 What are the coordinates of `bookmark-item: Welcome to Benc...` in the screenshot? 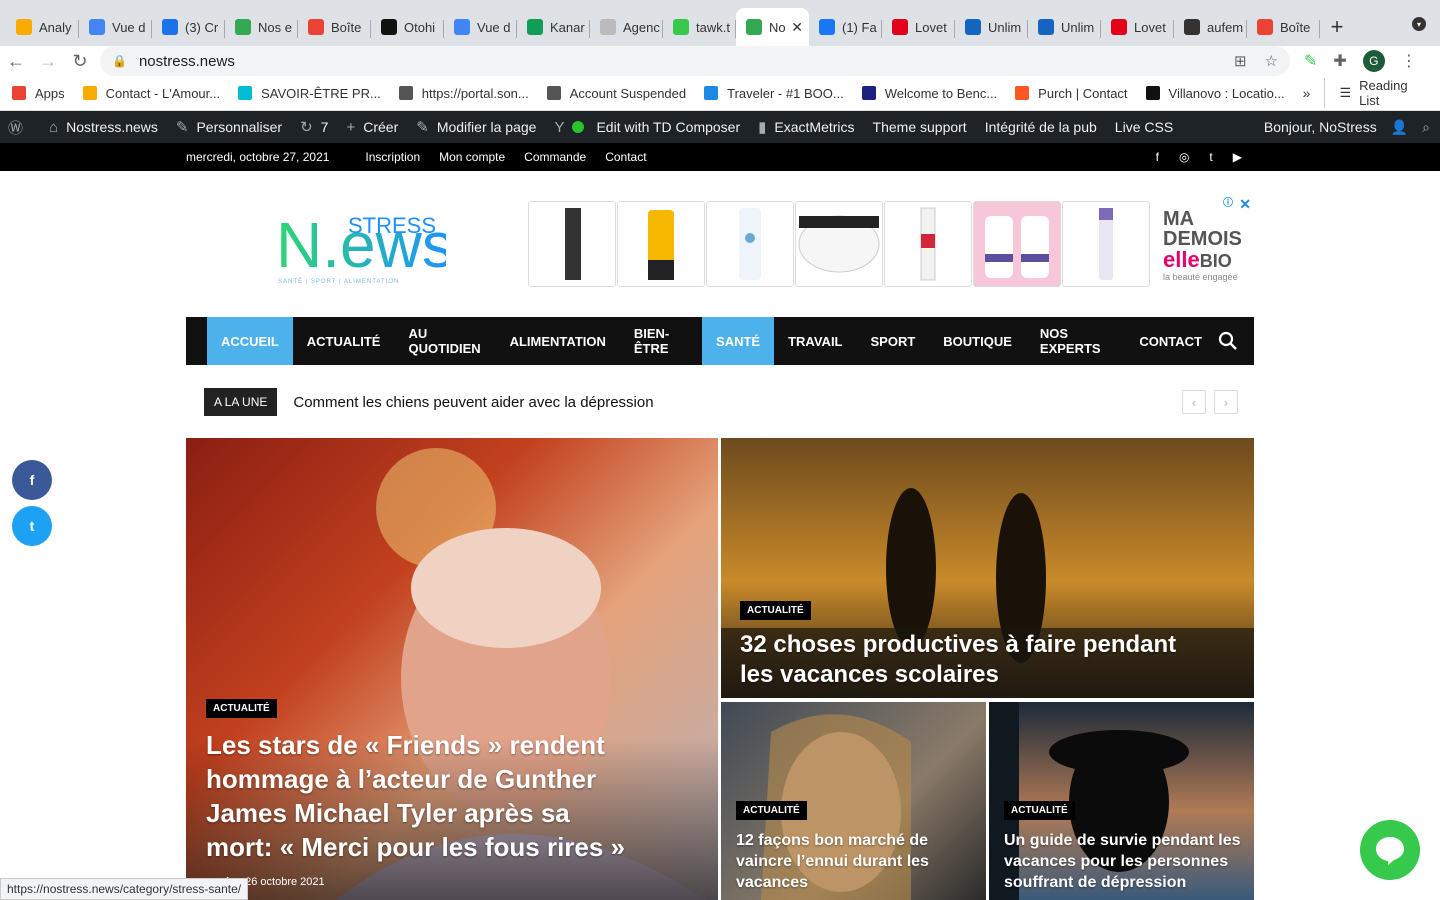 It's located at (929, 93).